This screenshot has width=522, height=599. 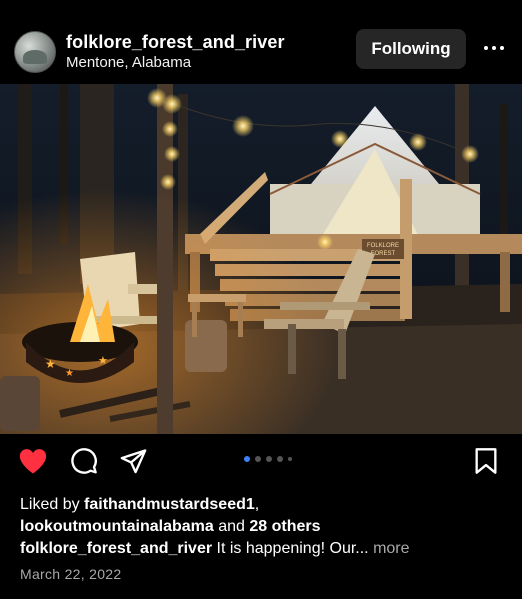 What do you see at coordinates (71, 574) in the screenshot?
I see `post-date: March 22, 2022` at bounding box center [71, 574].